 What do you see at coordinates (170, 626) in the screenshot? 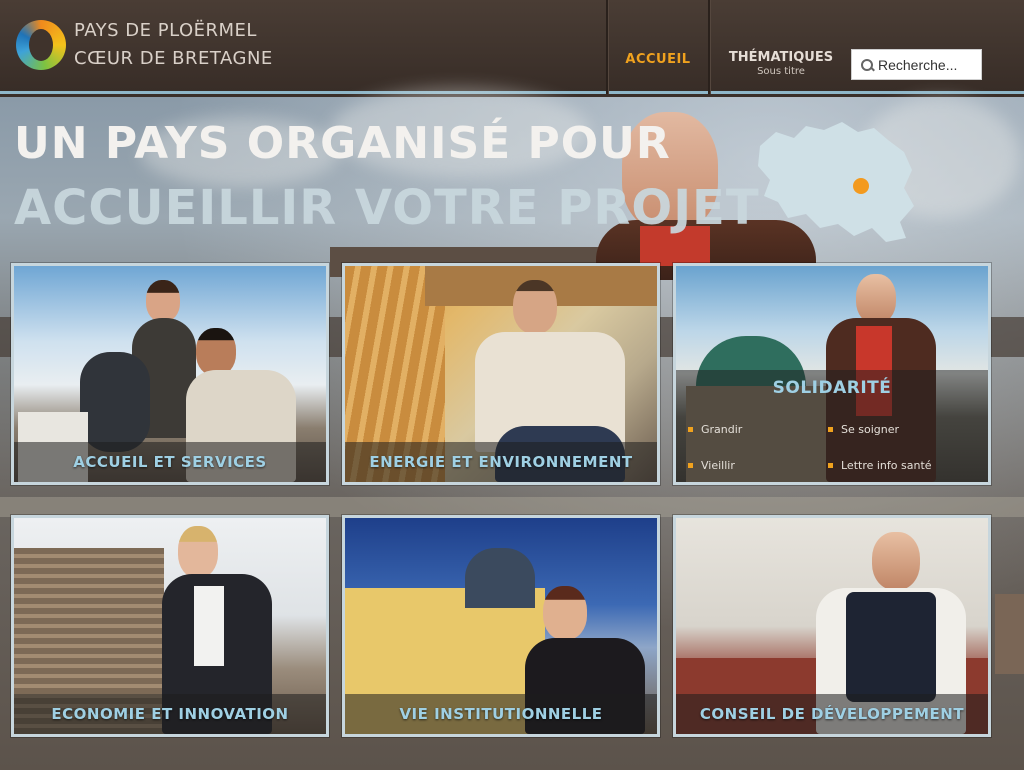
I see `tile-economie-innovation: ECONOMIE ET INNOVATION` at bounding box center [170, 626].